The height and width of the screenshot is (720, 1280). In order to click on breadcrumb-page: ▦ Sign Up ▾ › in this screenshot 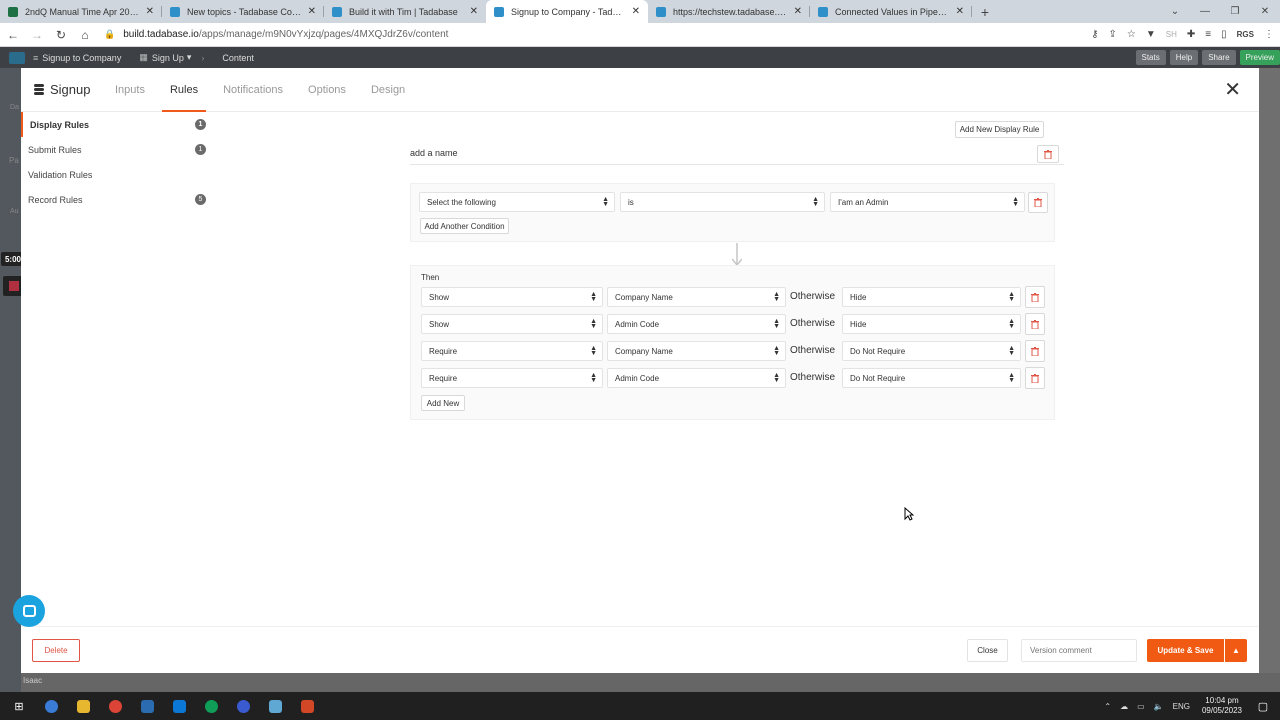, I will do `click(171, 57)`.